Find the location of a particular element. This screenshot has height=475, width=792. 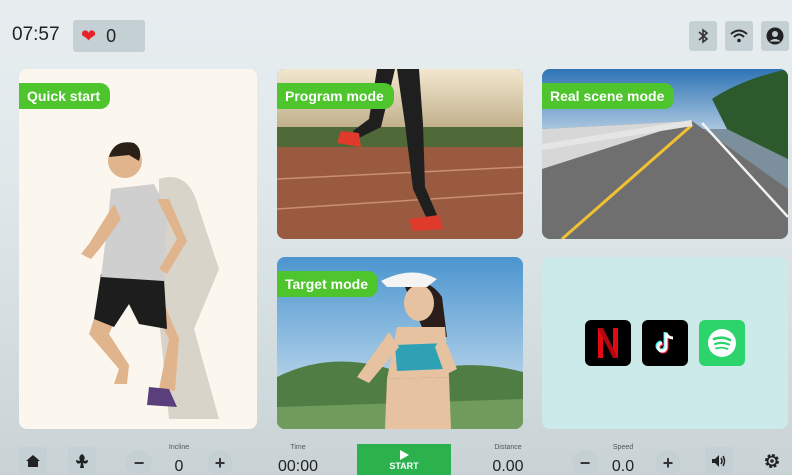

wifi-icon is located at coordinates (739, 36).